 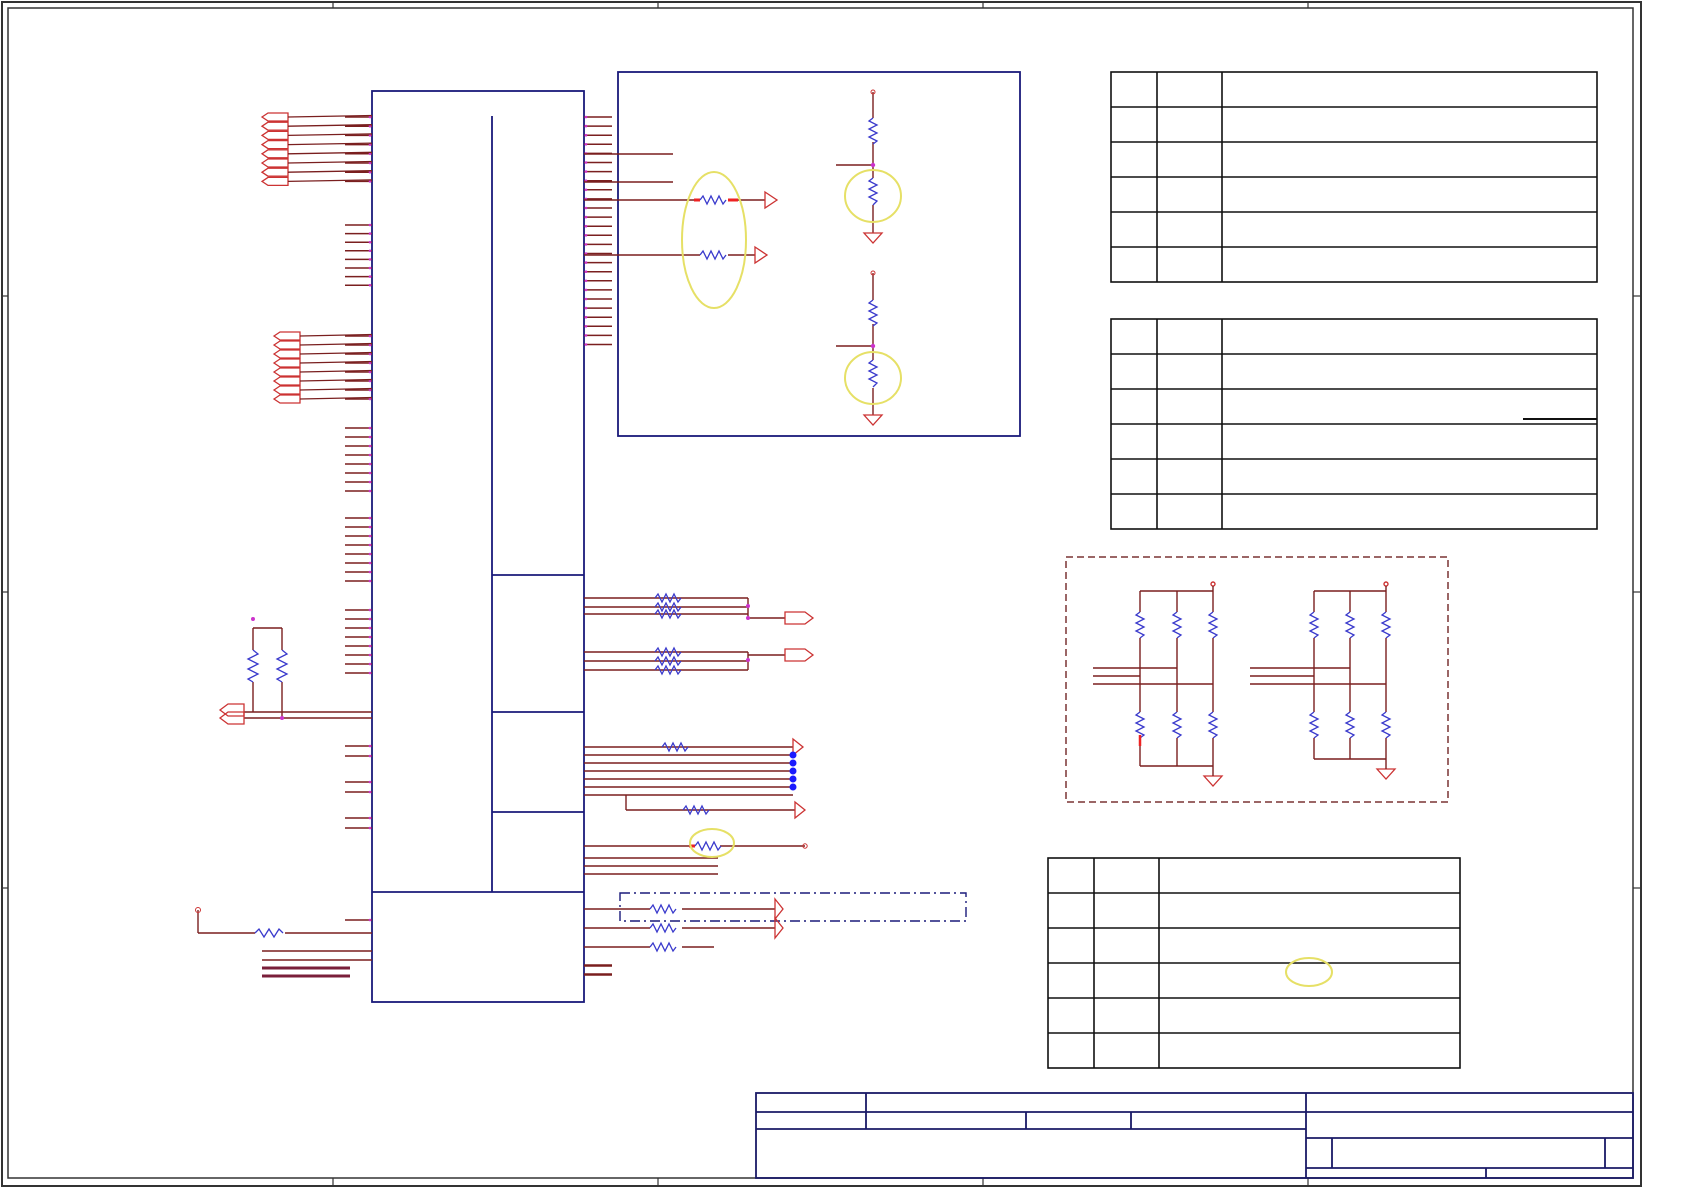 I want to click on left-resistor-pair, so click(x=295, y=671).